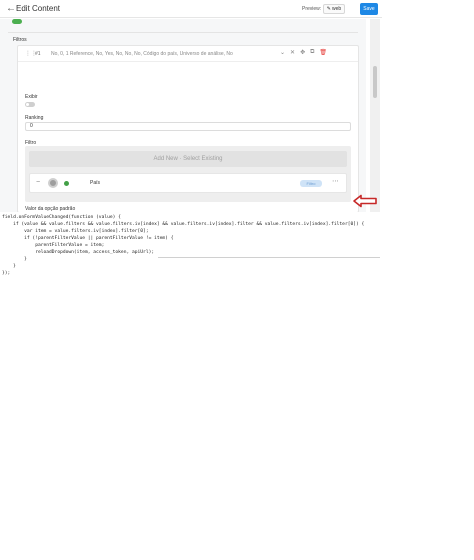 Image resolution: width=474 pixels, height=560 pixels. I want to click on ranking-label: Ranking, so click(34, 118).